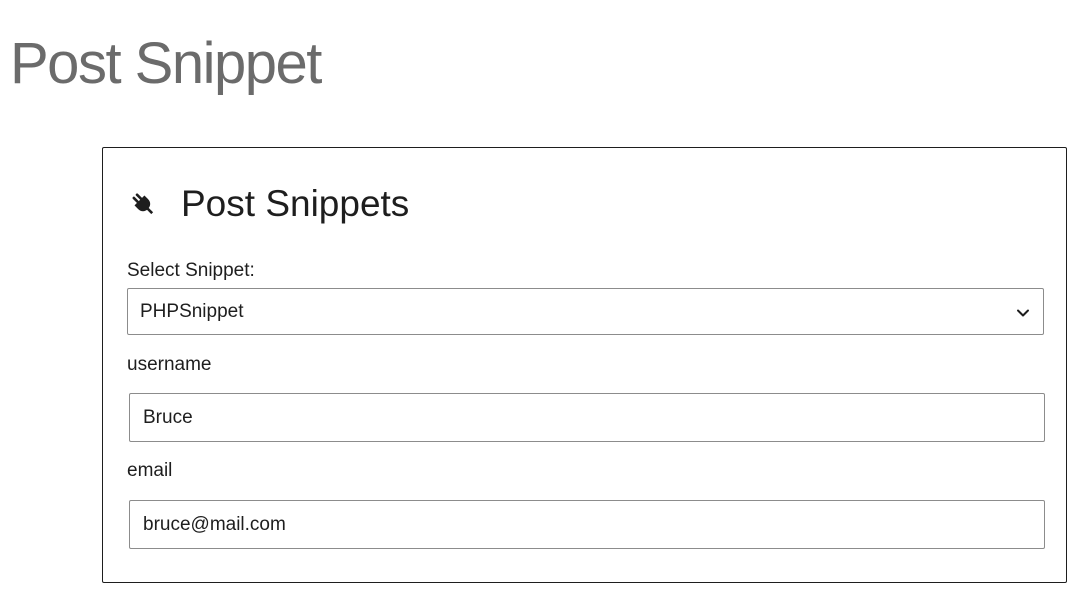 This screenshot has width=1082, height=597. I want to click on block-header: Post Snippets, so click(269, 204).